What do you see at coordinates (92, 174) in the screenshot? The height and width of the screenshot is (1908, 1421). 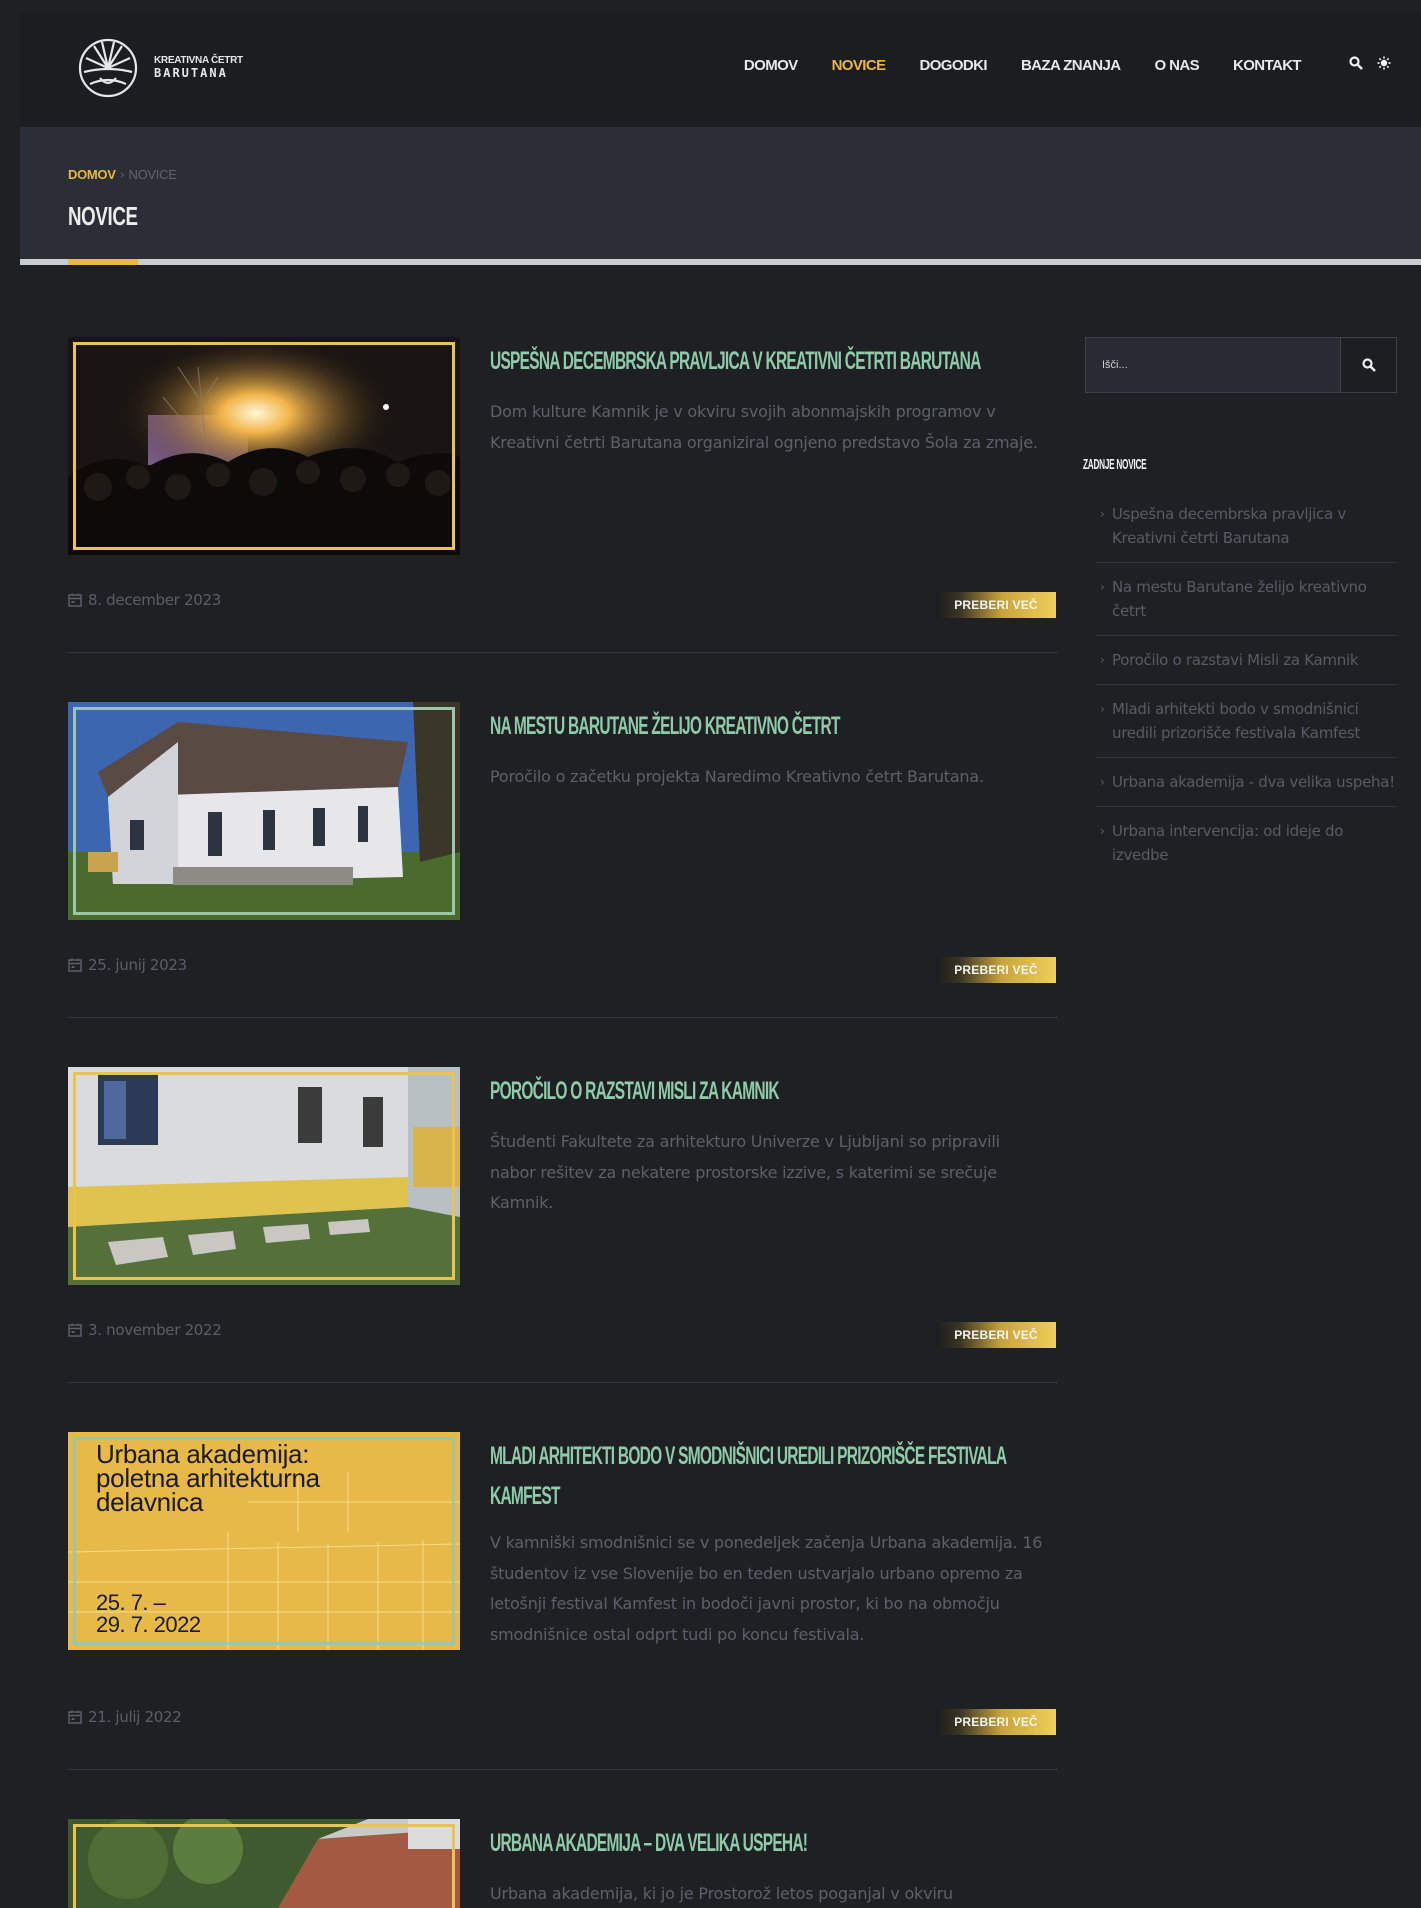 I see `breadcrumb-home: DOMOV` at bounding box center [92, 174].